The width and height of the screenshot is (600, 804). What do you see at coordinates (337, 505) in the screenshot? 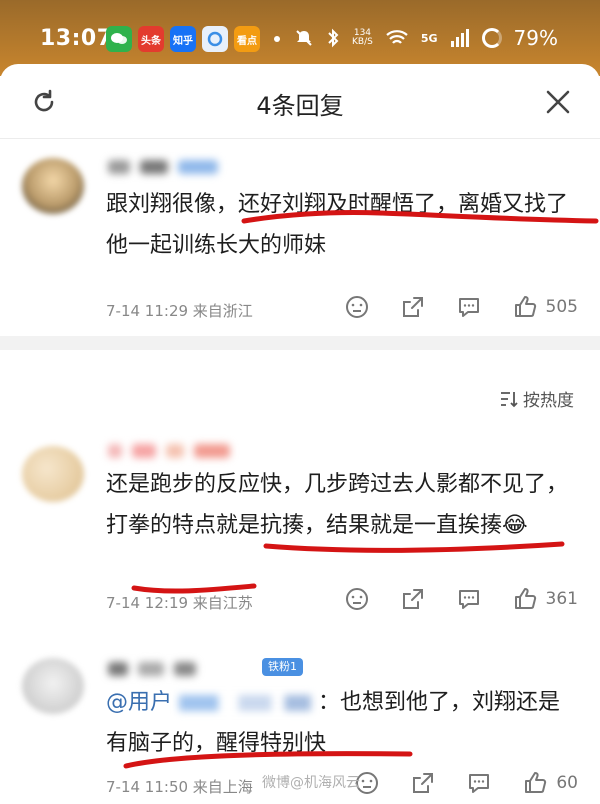
I see `comment-text: 还是跑步的反应快，几步跨过去人影都不见了，打拳的特点就是抗揍，结果就是一直挨揍😂` at bounding box center [337, 505].